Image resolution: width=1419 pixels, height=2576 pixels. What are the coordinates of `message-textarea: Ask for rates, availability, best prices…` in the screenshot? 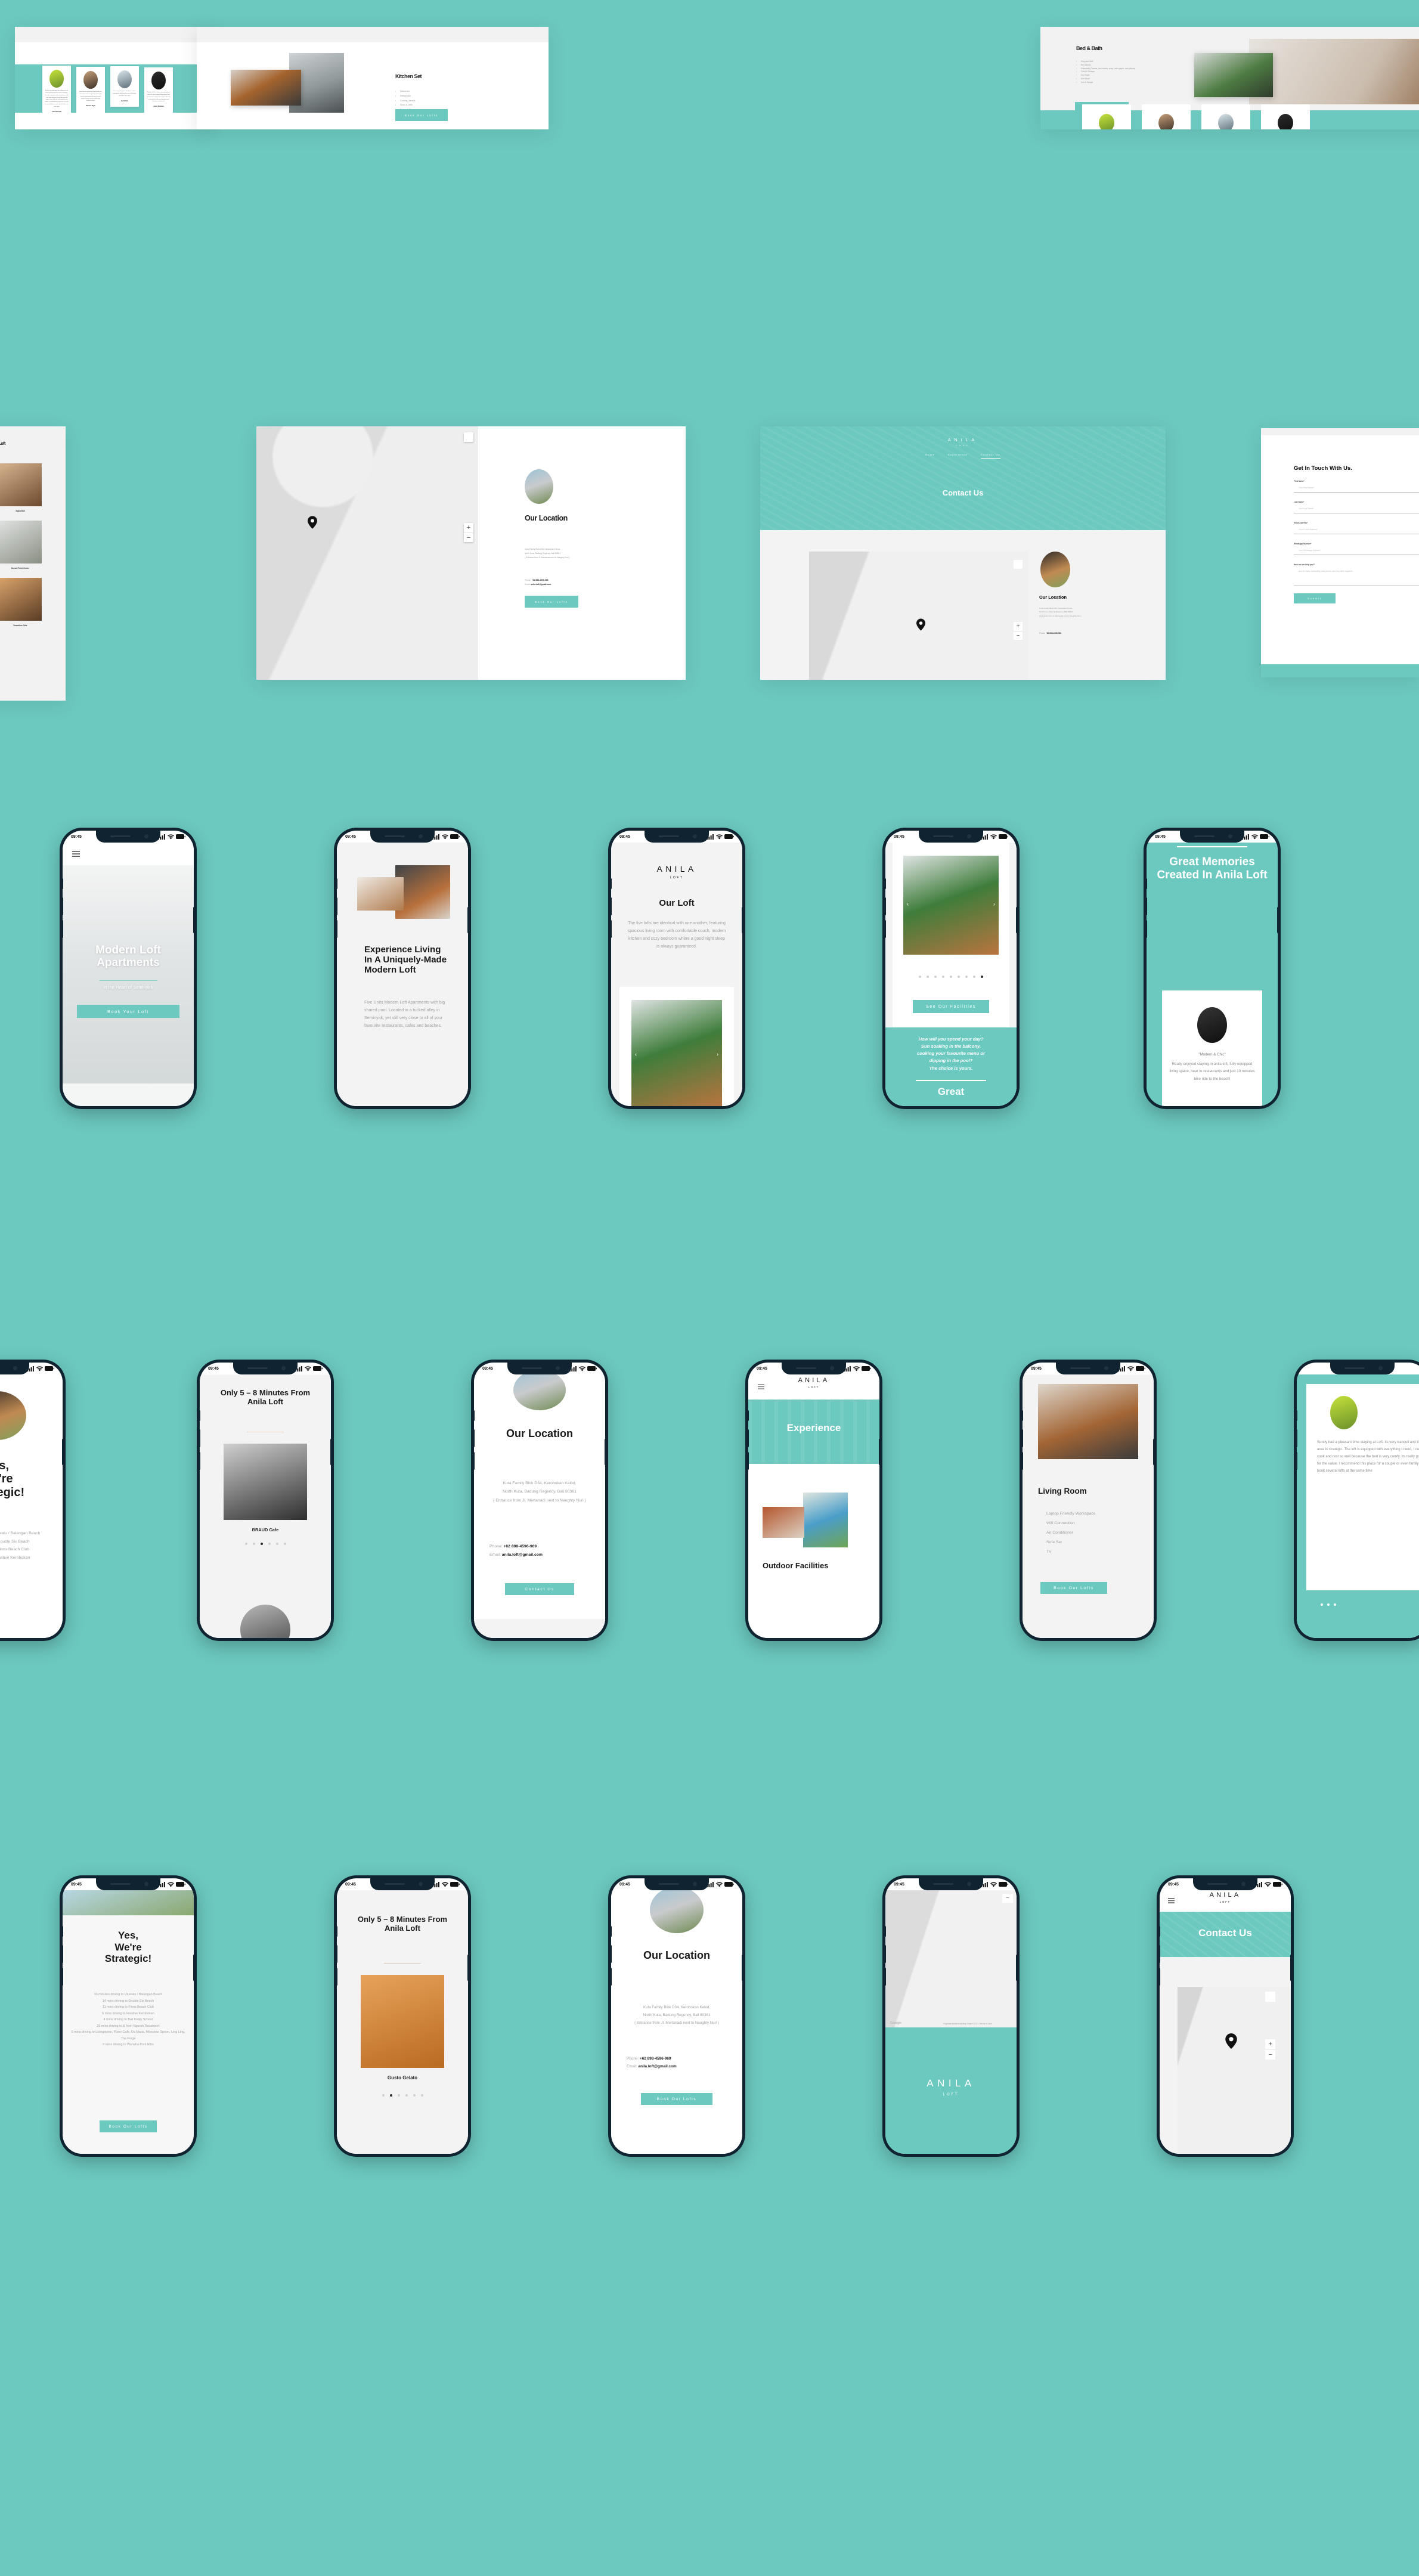 It's located at (1356, 576).